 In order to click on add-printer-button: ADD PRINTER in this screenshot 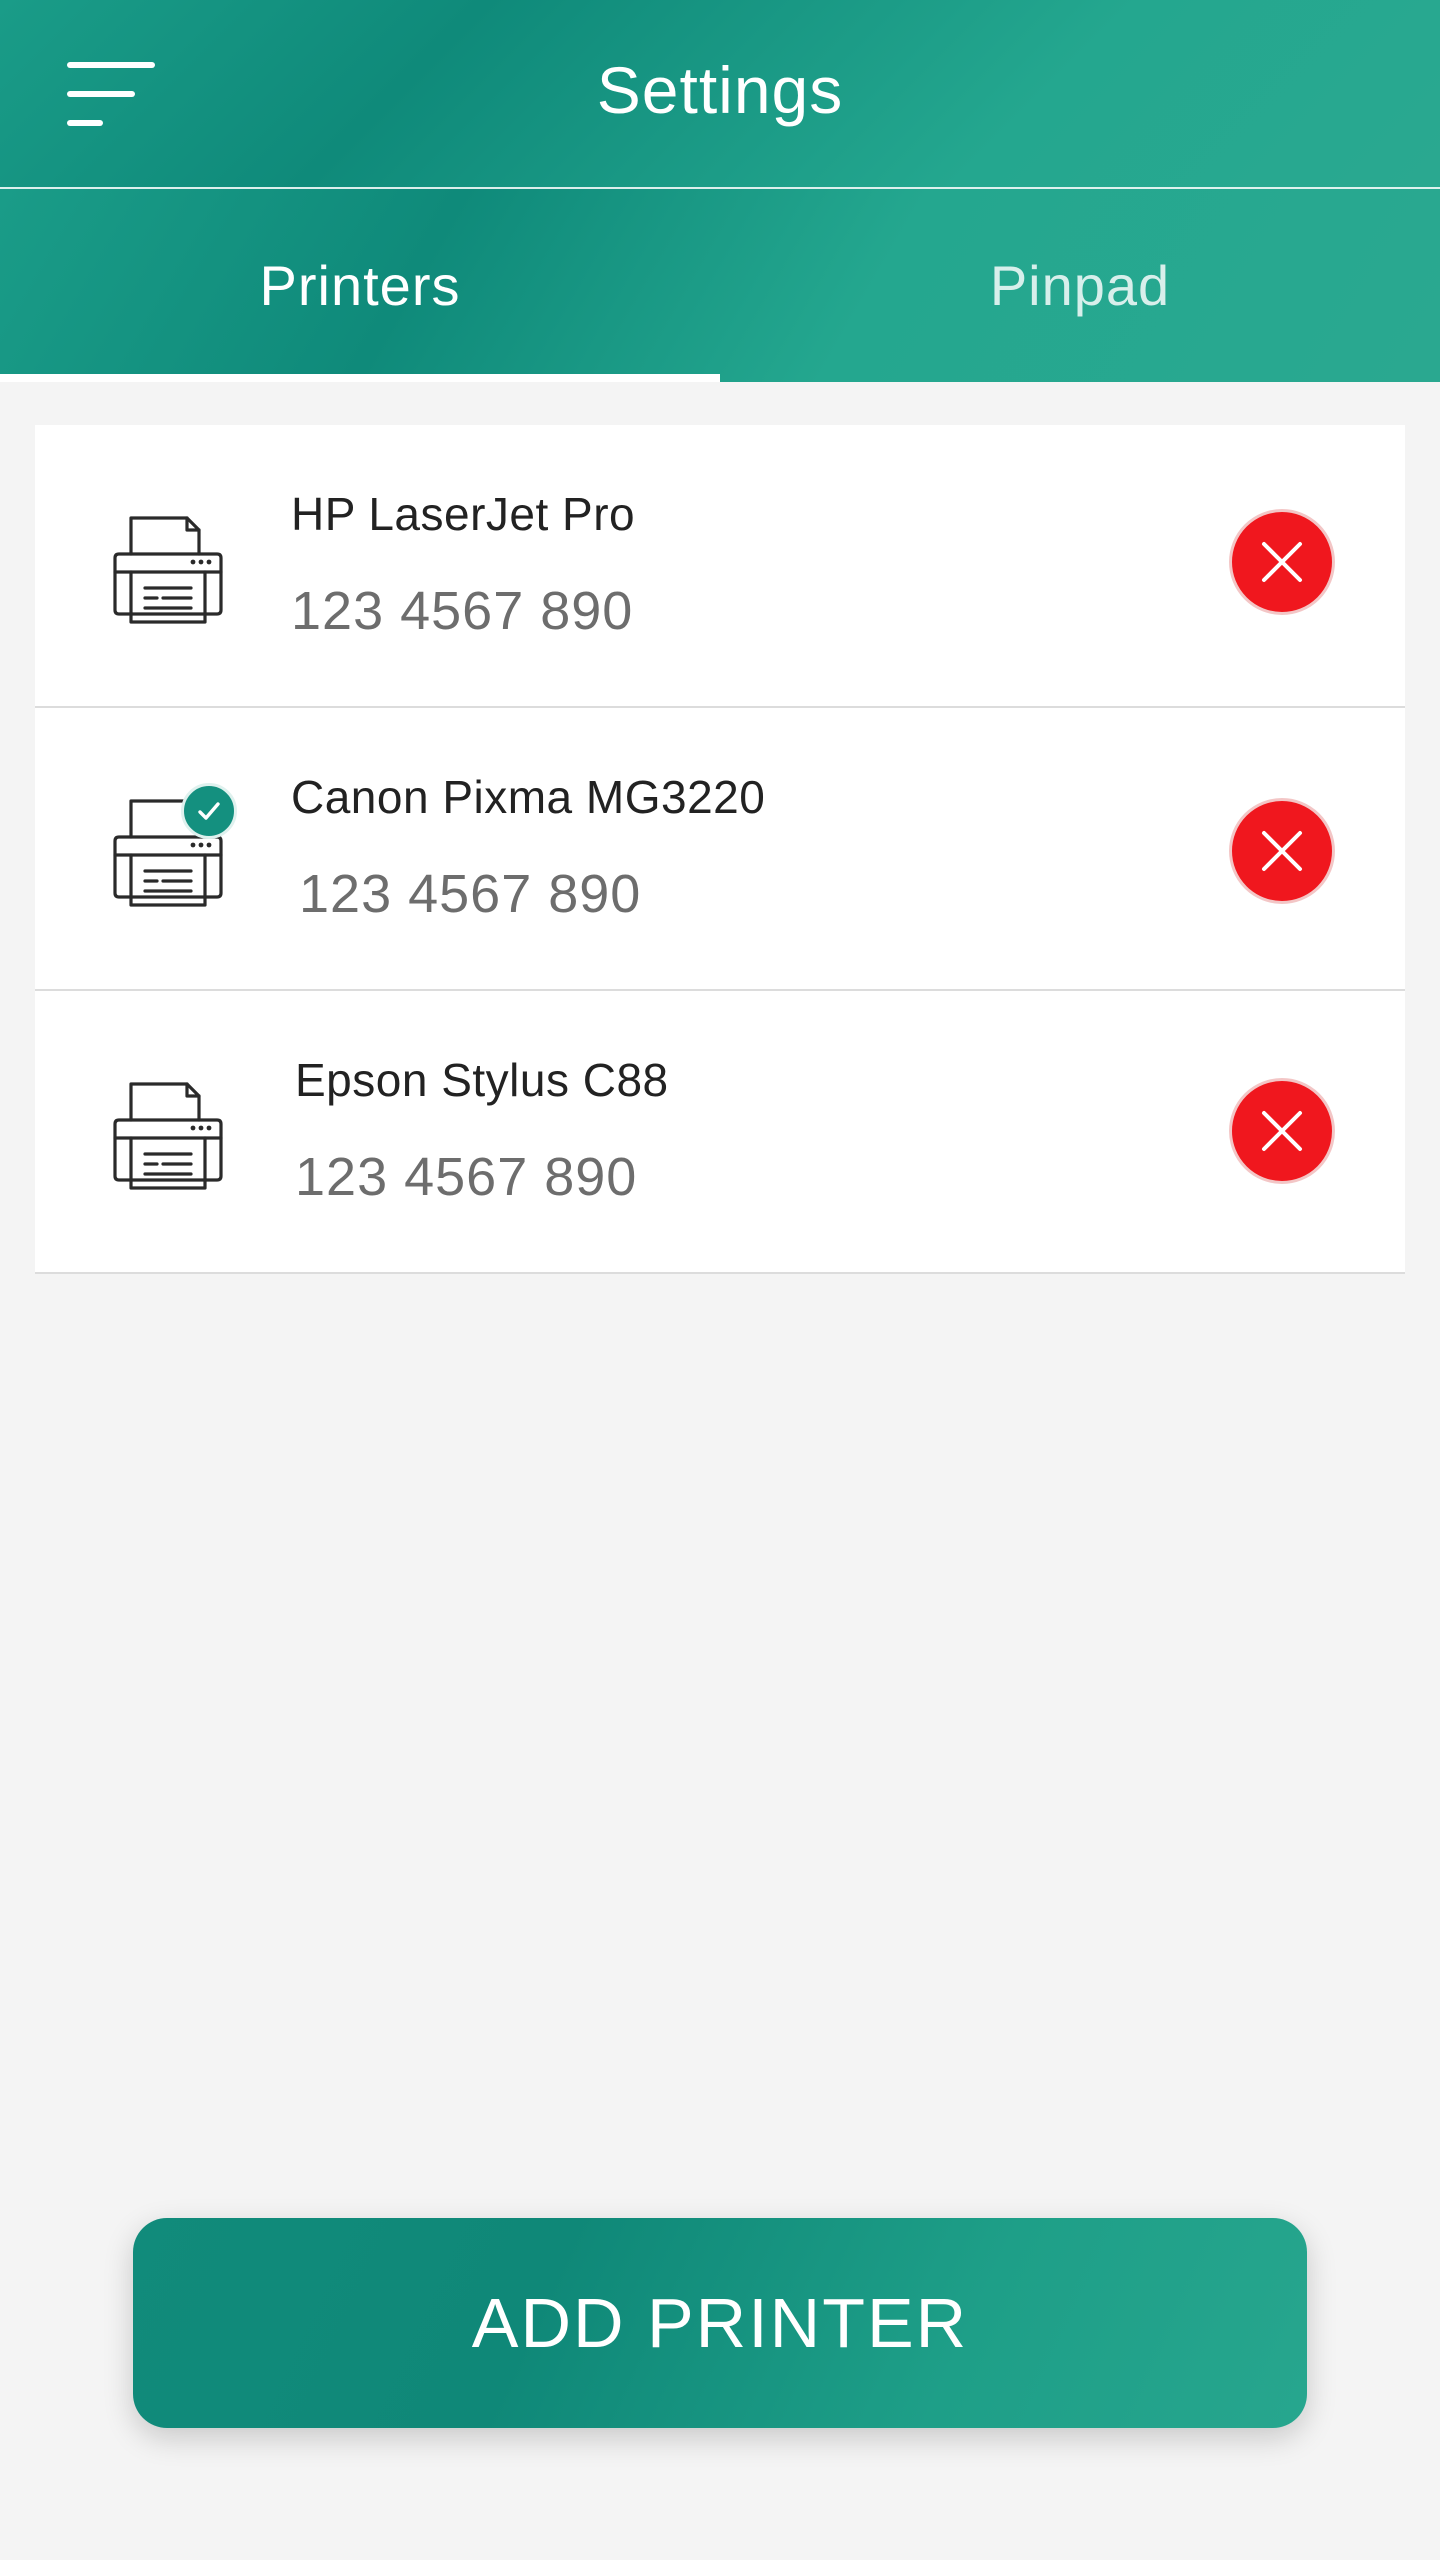, I will do `click(720, 2323)`.